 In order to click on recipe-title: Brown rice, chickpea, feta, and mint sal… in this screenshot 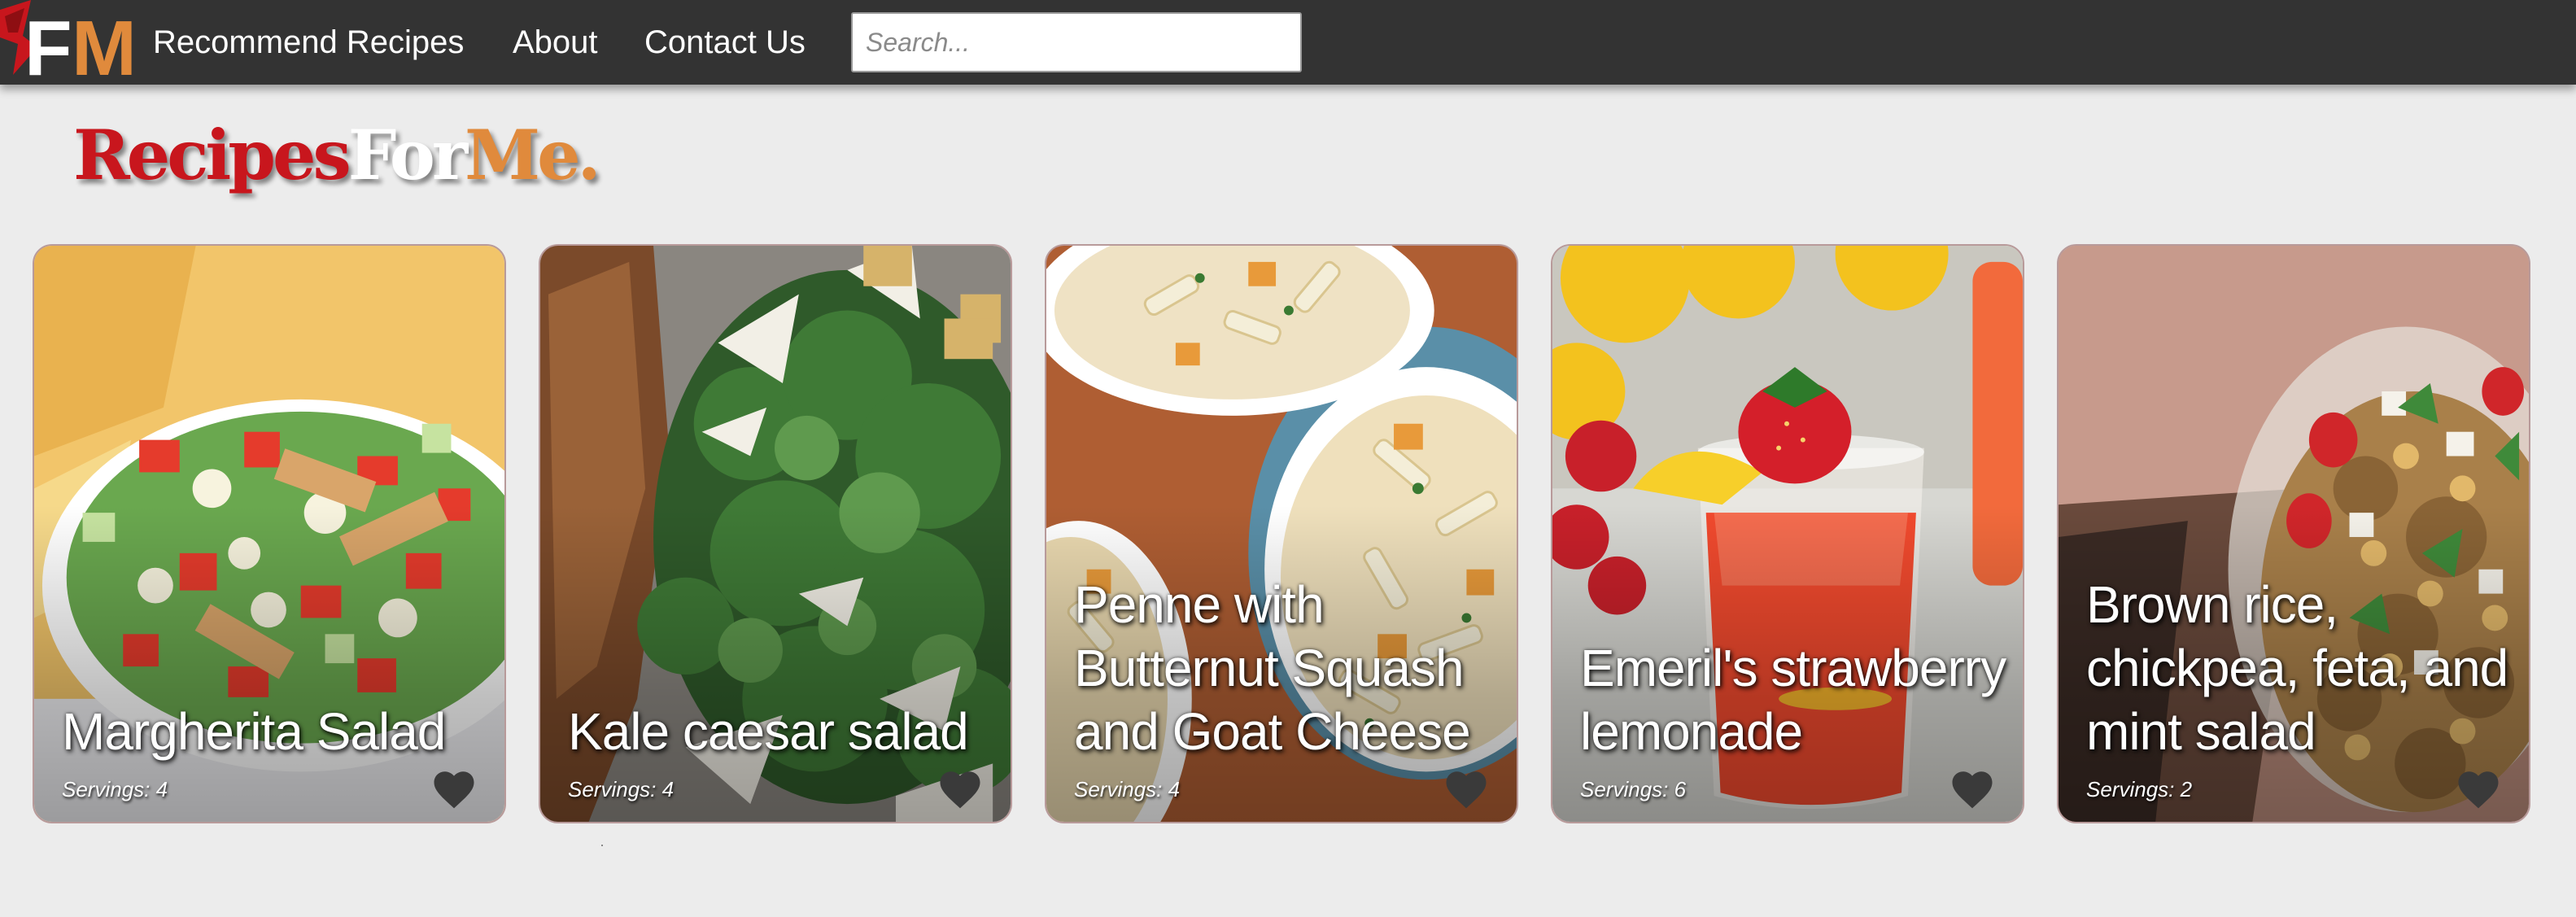, I will do `click(2297, 668)`.